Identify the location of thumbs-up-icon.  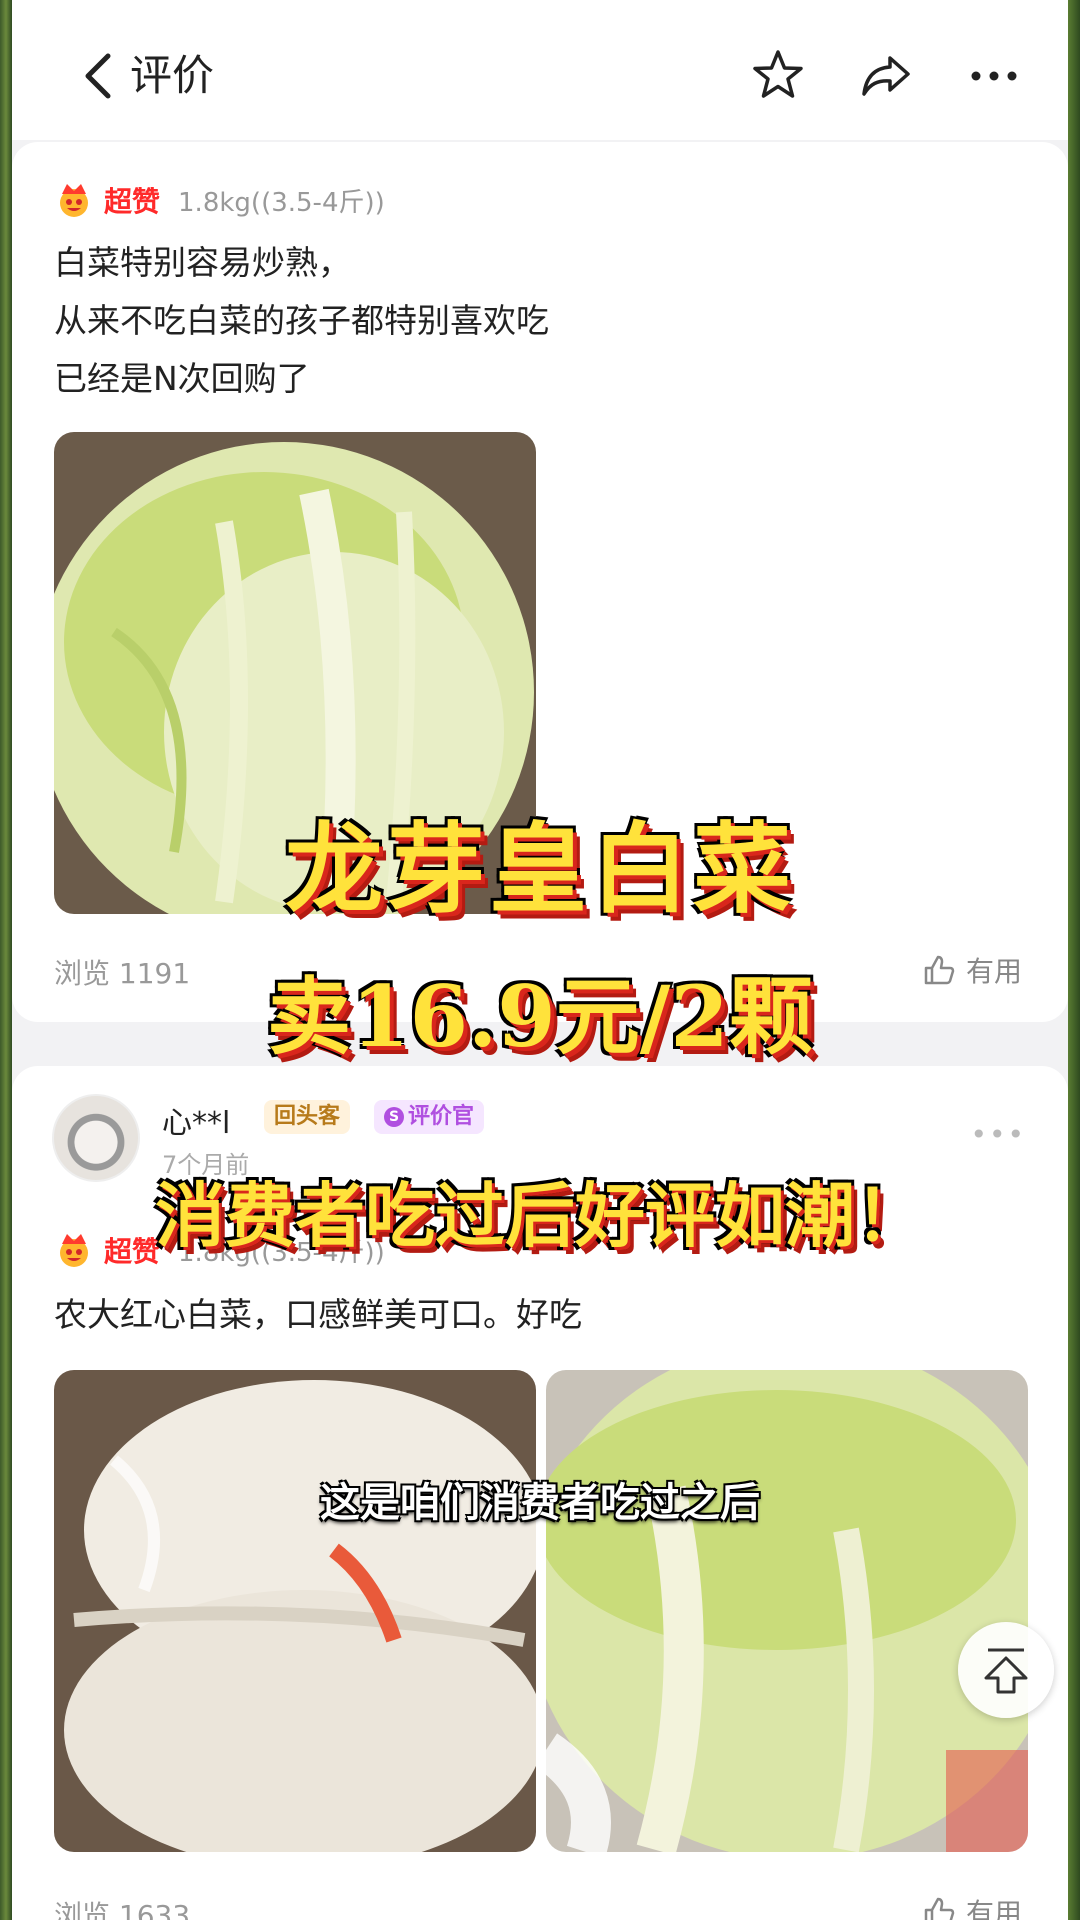
(939, 1908).